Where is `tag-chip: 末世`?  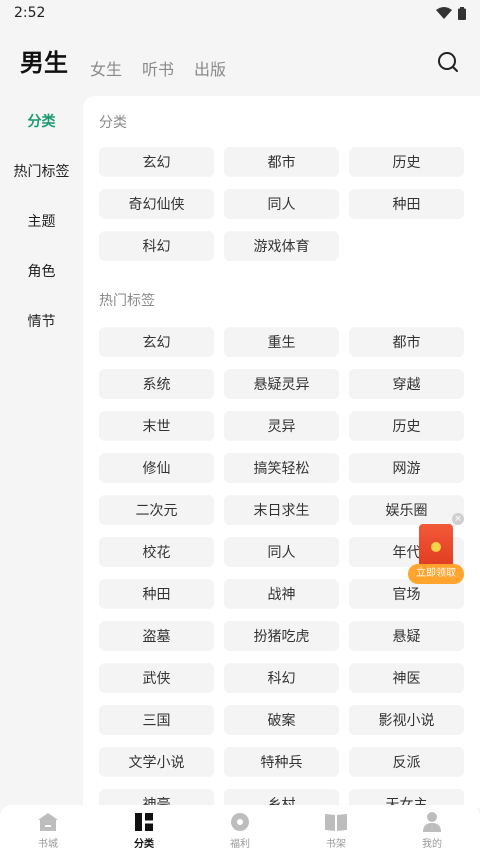 tag-chip: 末世 is located at coordinates (156, 426).